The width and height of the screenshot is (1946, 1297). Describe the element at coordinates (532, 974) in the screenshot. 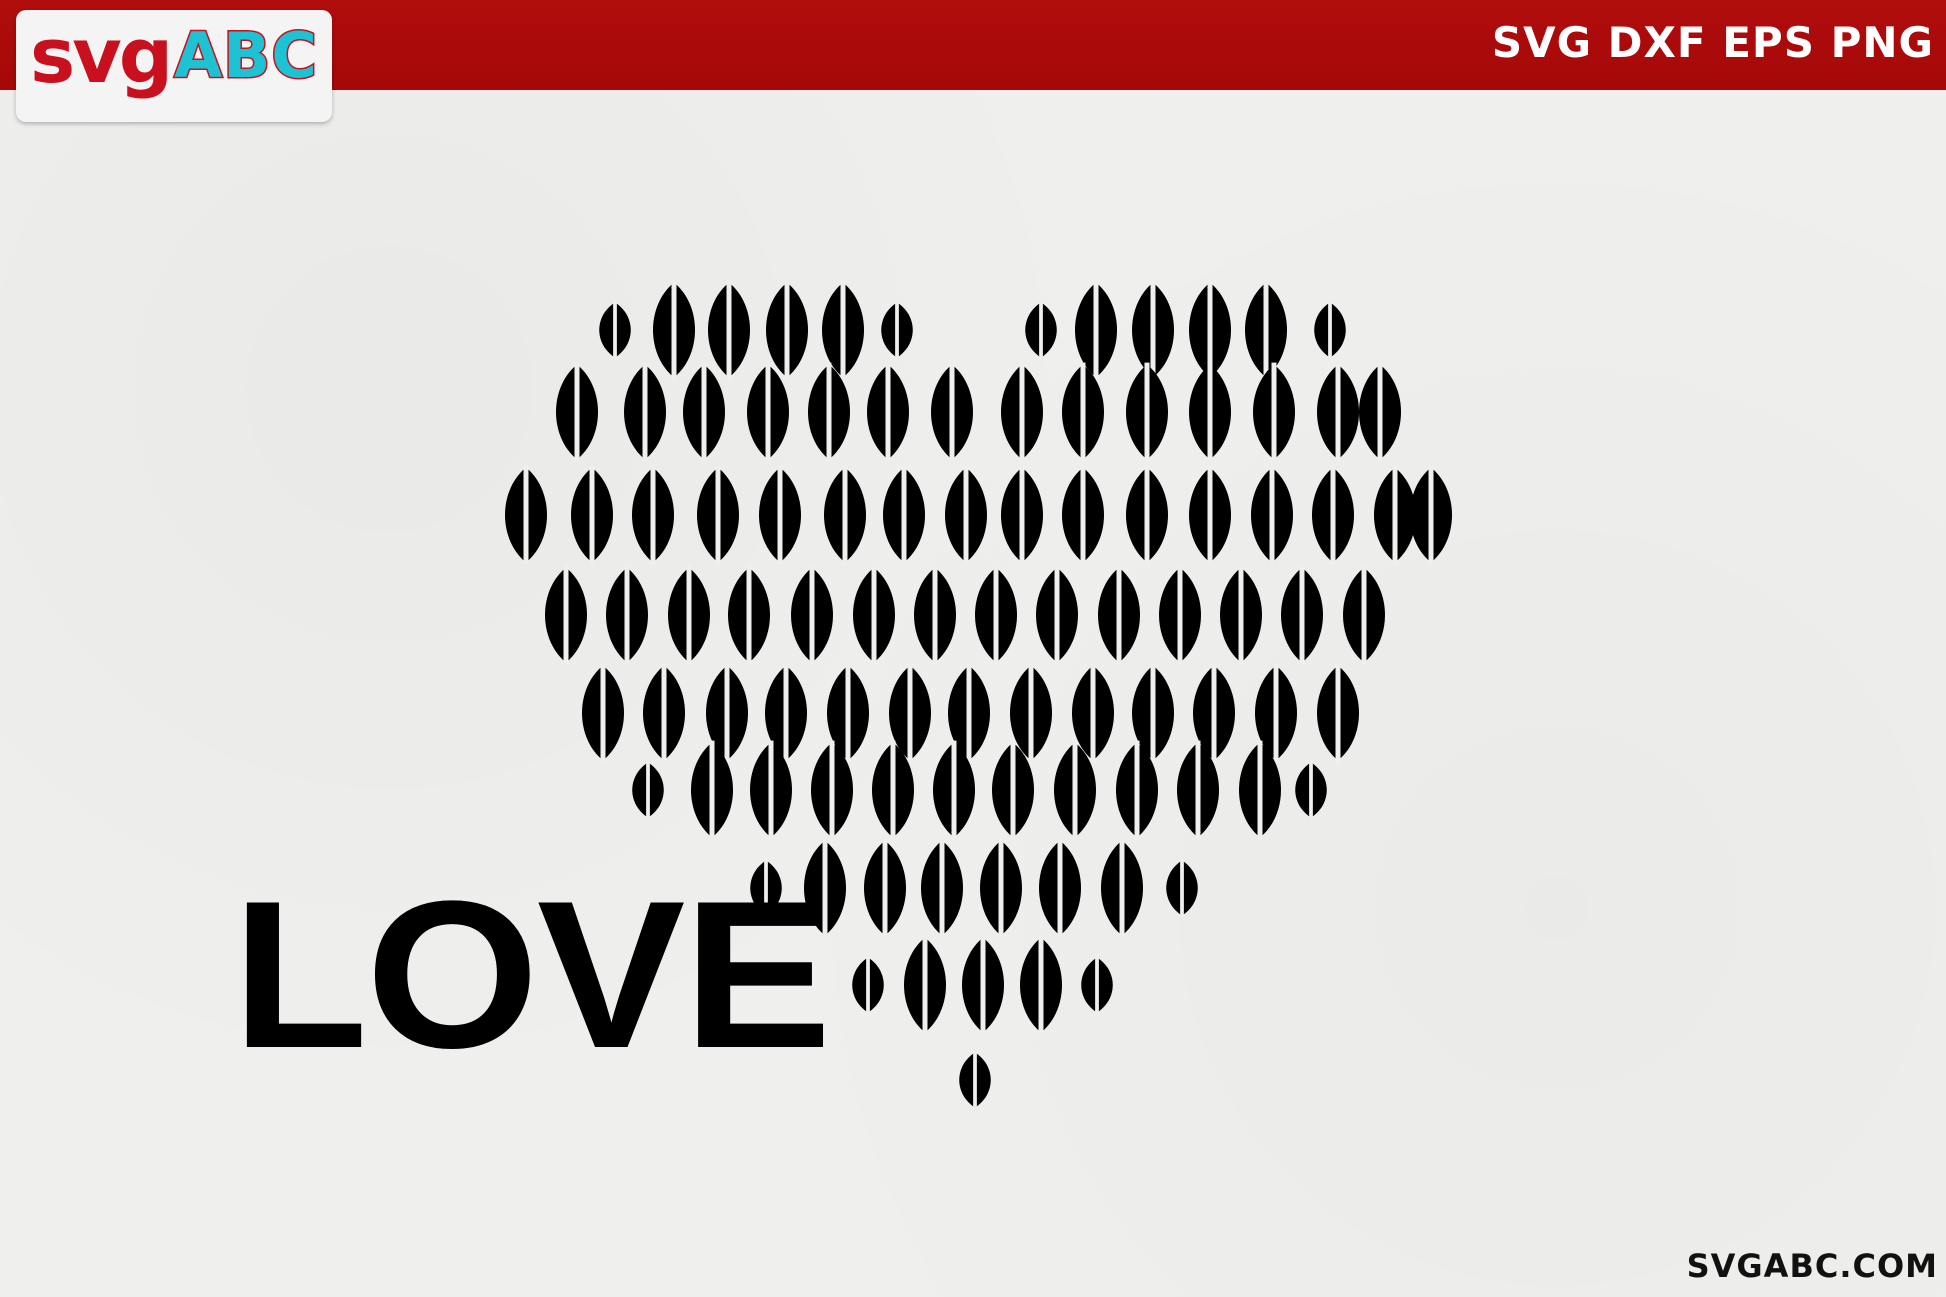

I see `love-word: LOVE` at that location.